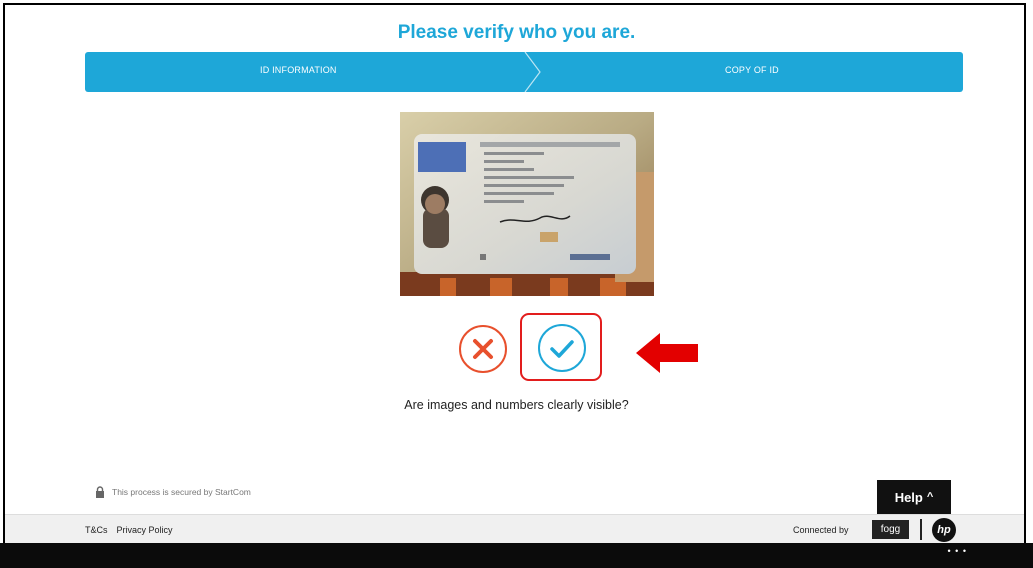  I want to click on verification-question: Are images and numbers clearly visible?, so click(516, 405).